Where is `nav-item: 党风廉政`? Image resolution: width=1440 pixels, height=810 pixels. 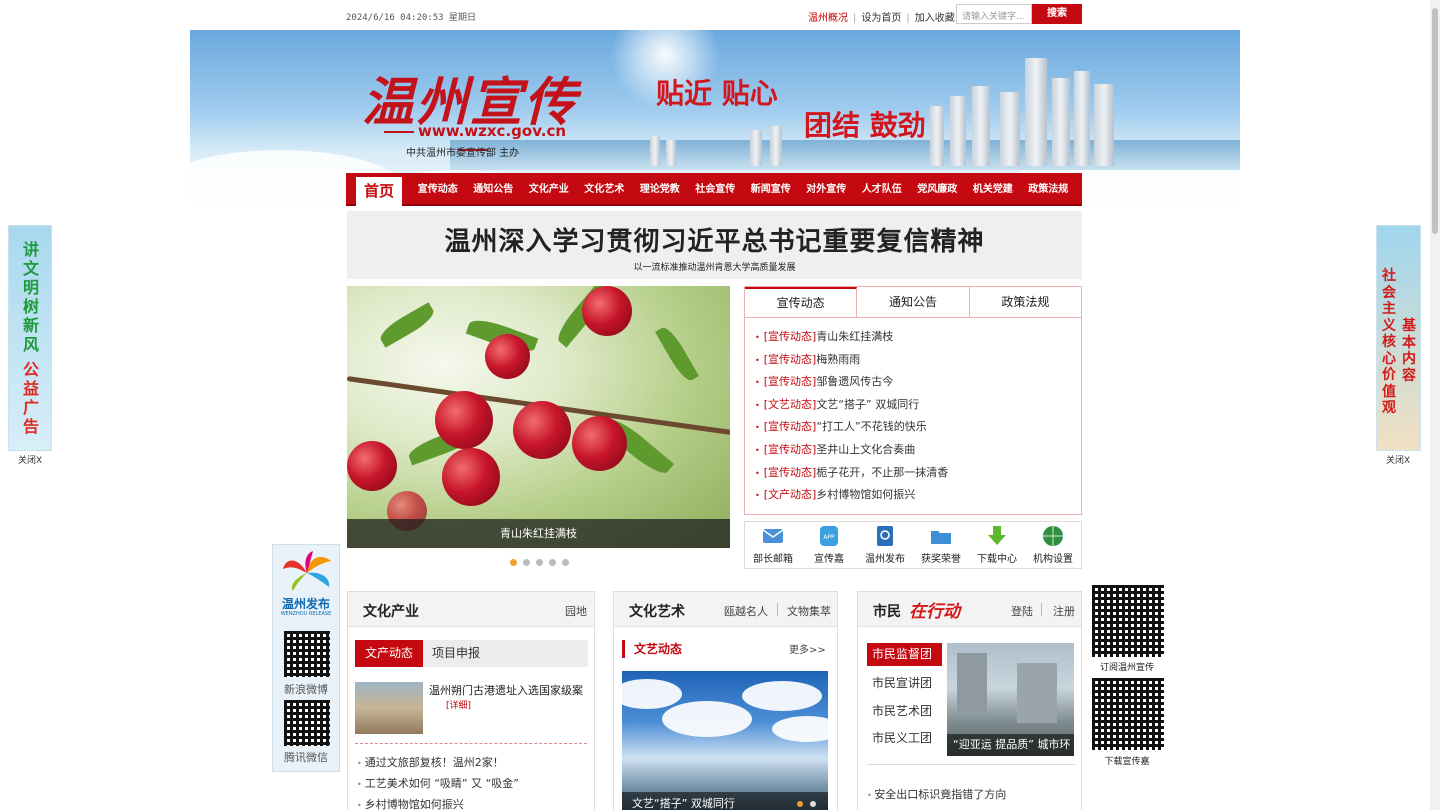 nav-item: 党风廉政 is located at coordinates (938, 189).